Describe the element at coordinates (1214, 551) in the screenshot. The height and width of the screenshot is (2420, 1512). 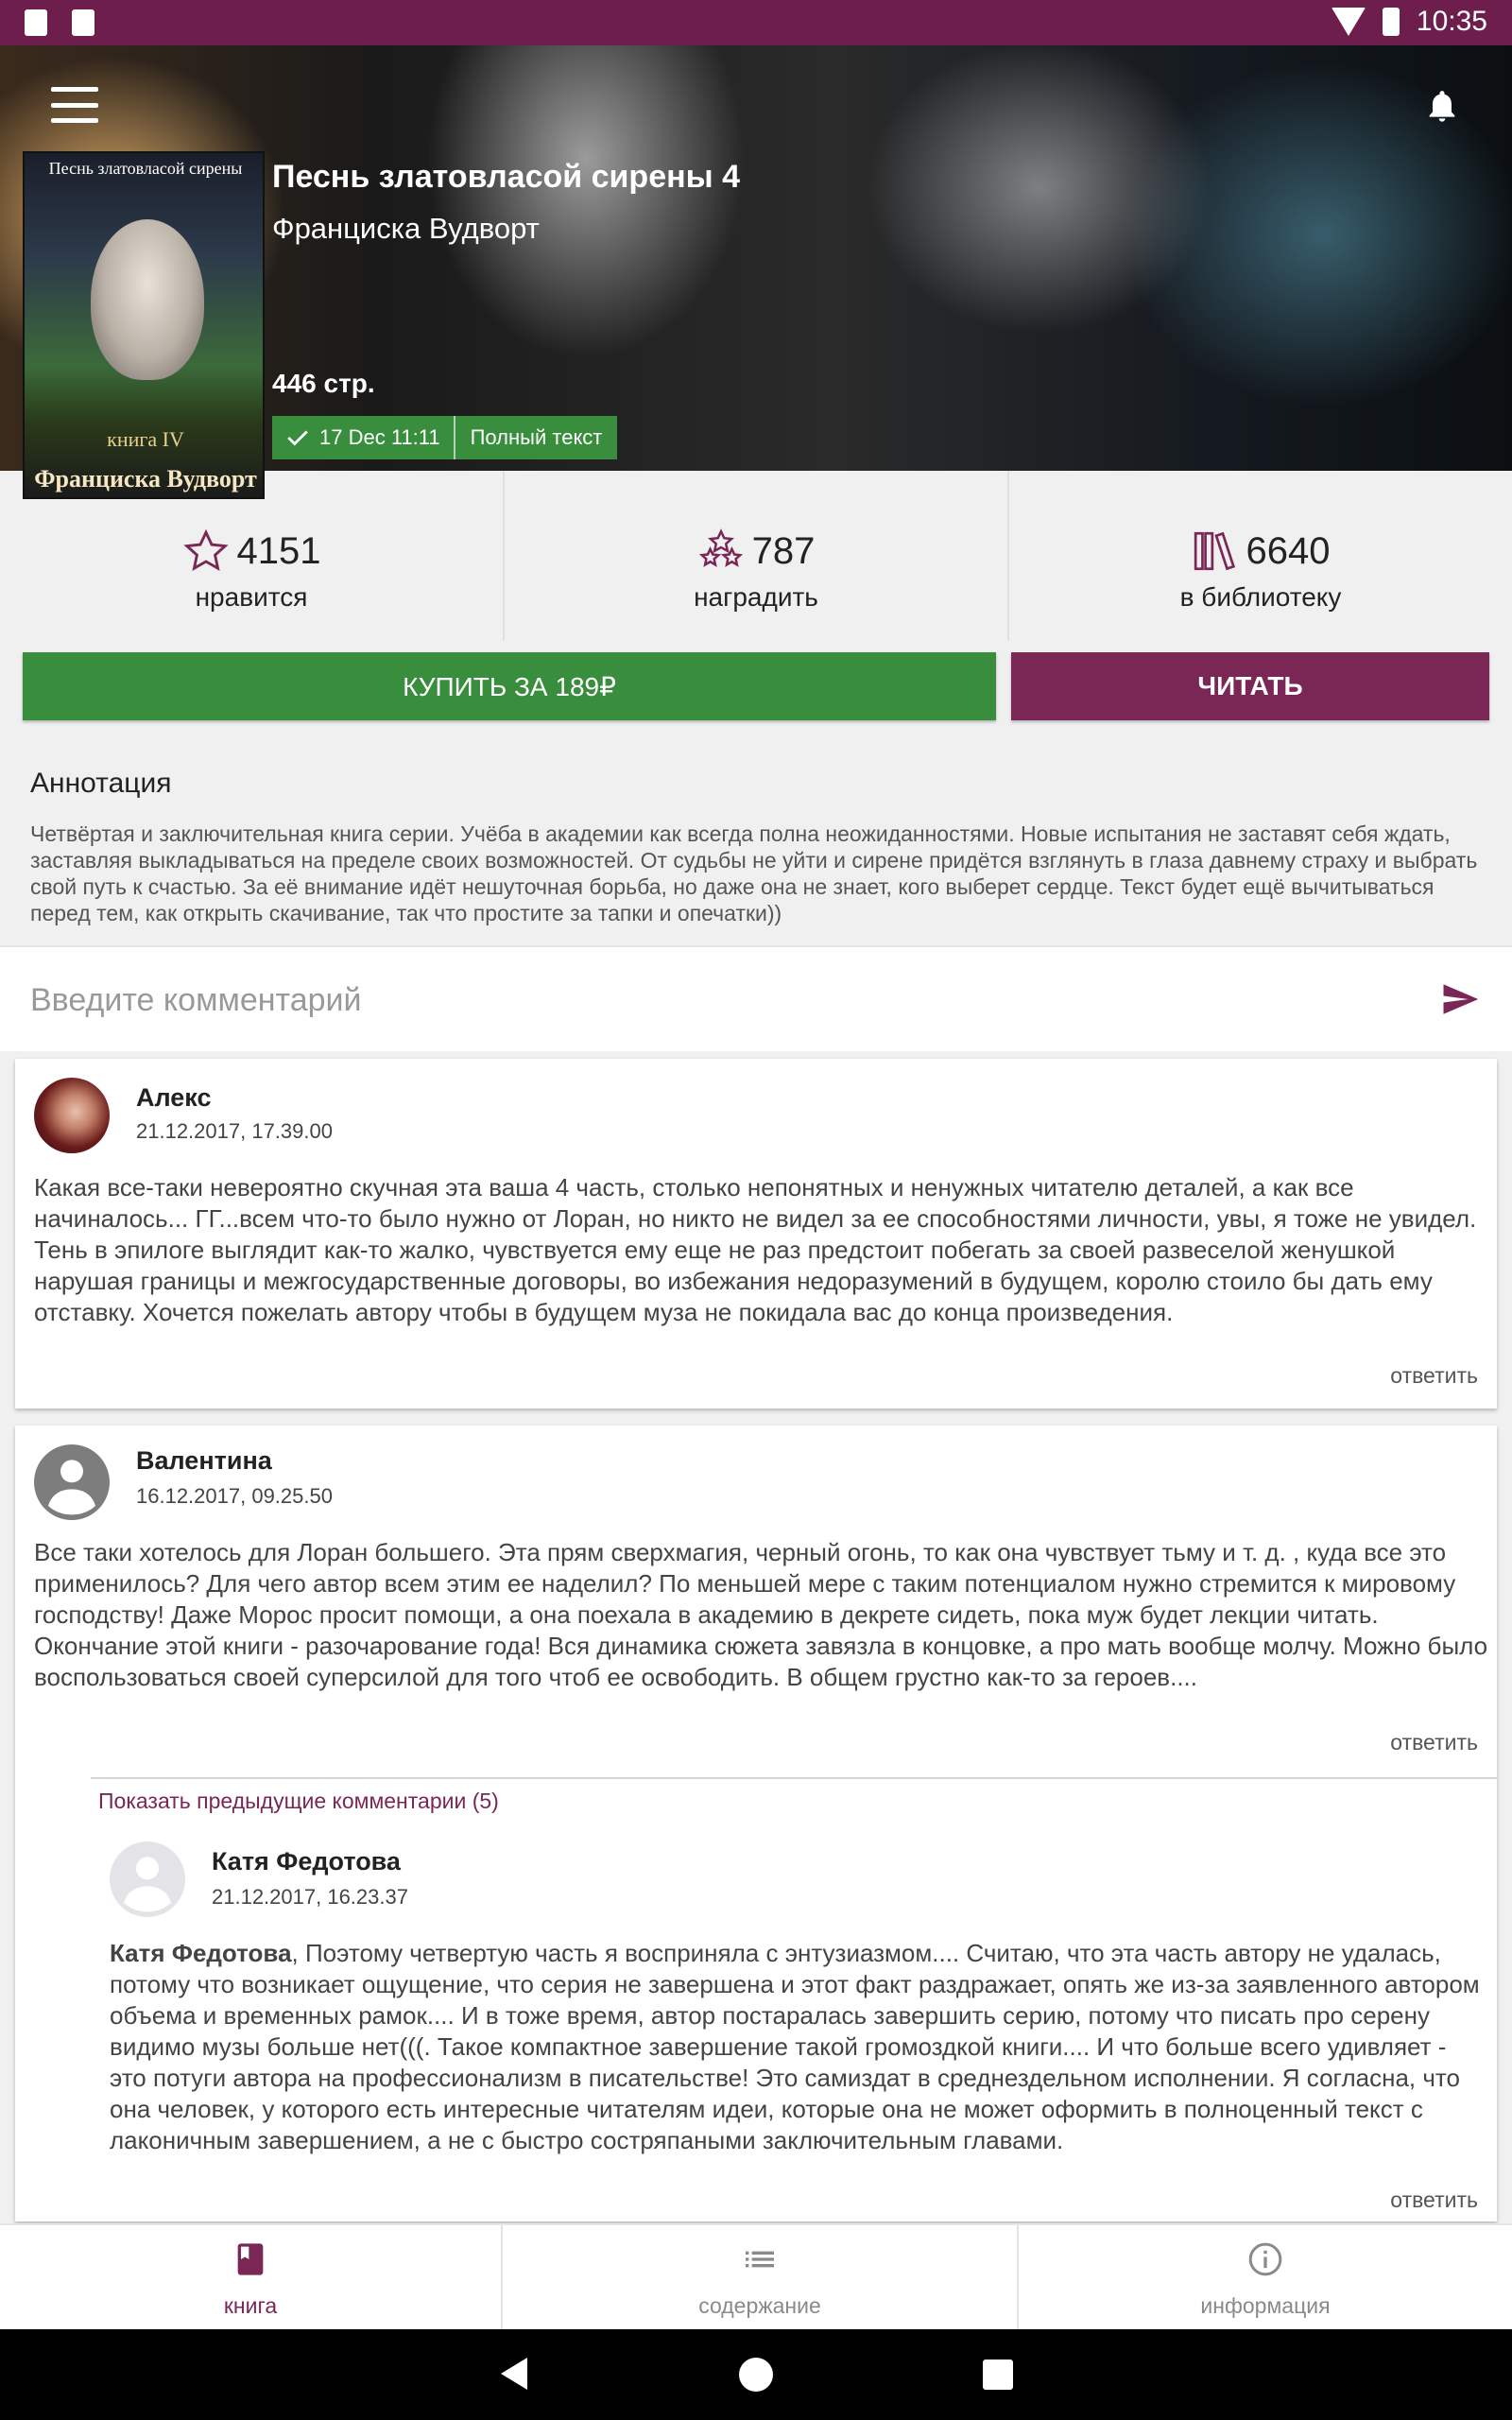
I see `library-books-icon` at that location.